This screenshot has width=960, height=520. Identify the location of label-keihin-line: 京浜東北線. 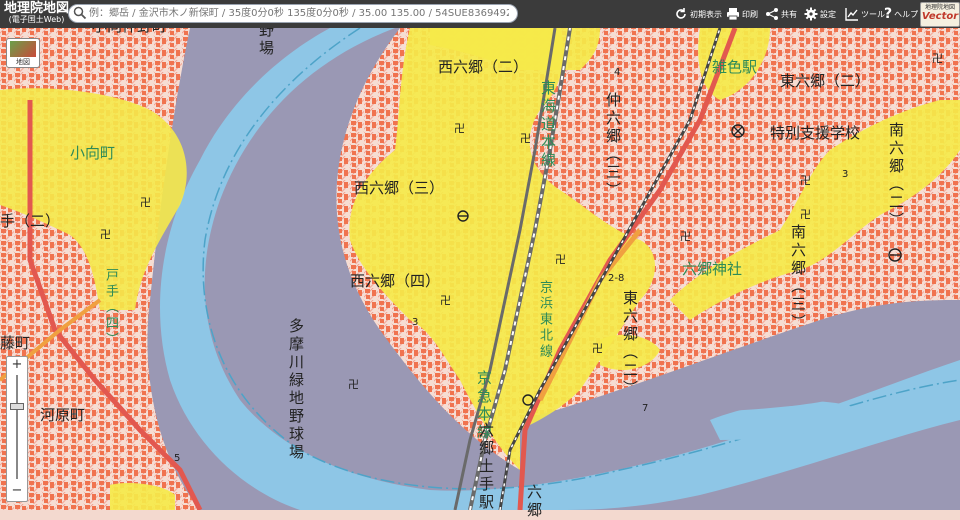
(544, 320).